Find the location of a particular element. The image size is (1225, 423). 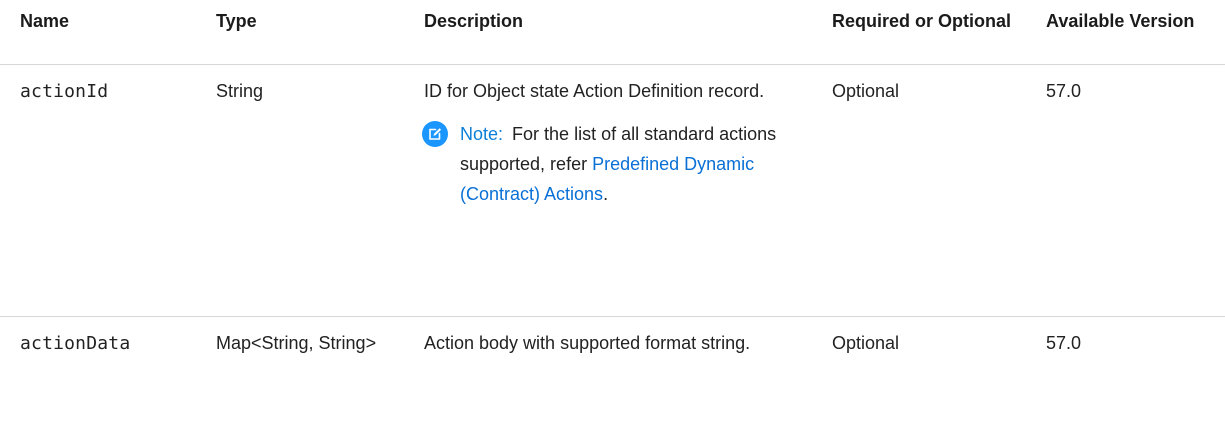

header-required: Required or Optional is located at coordinates (925, 32).